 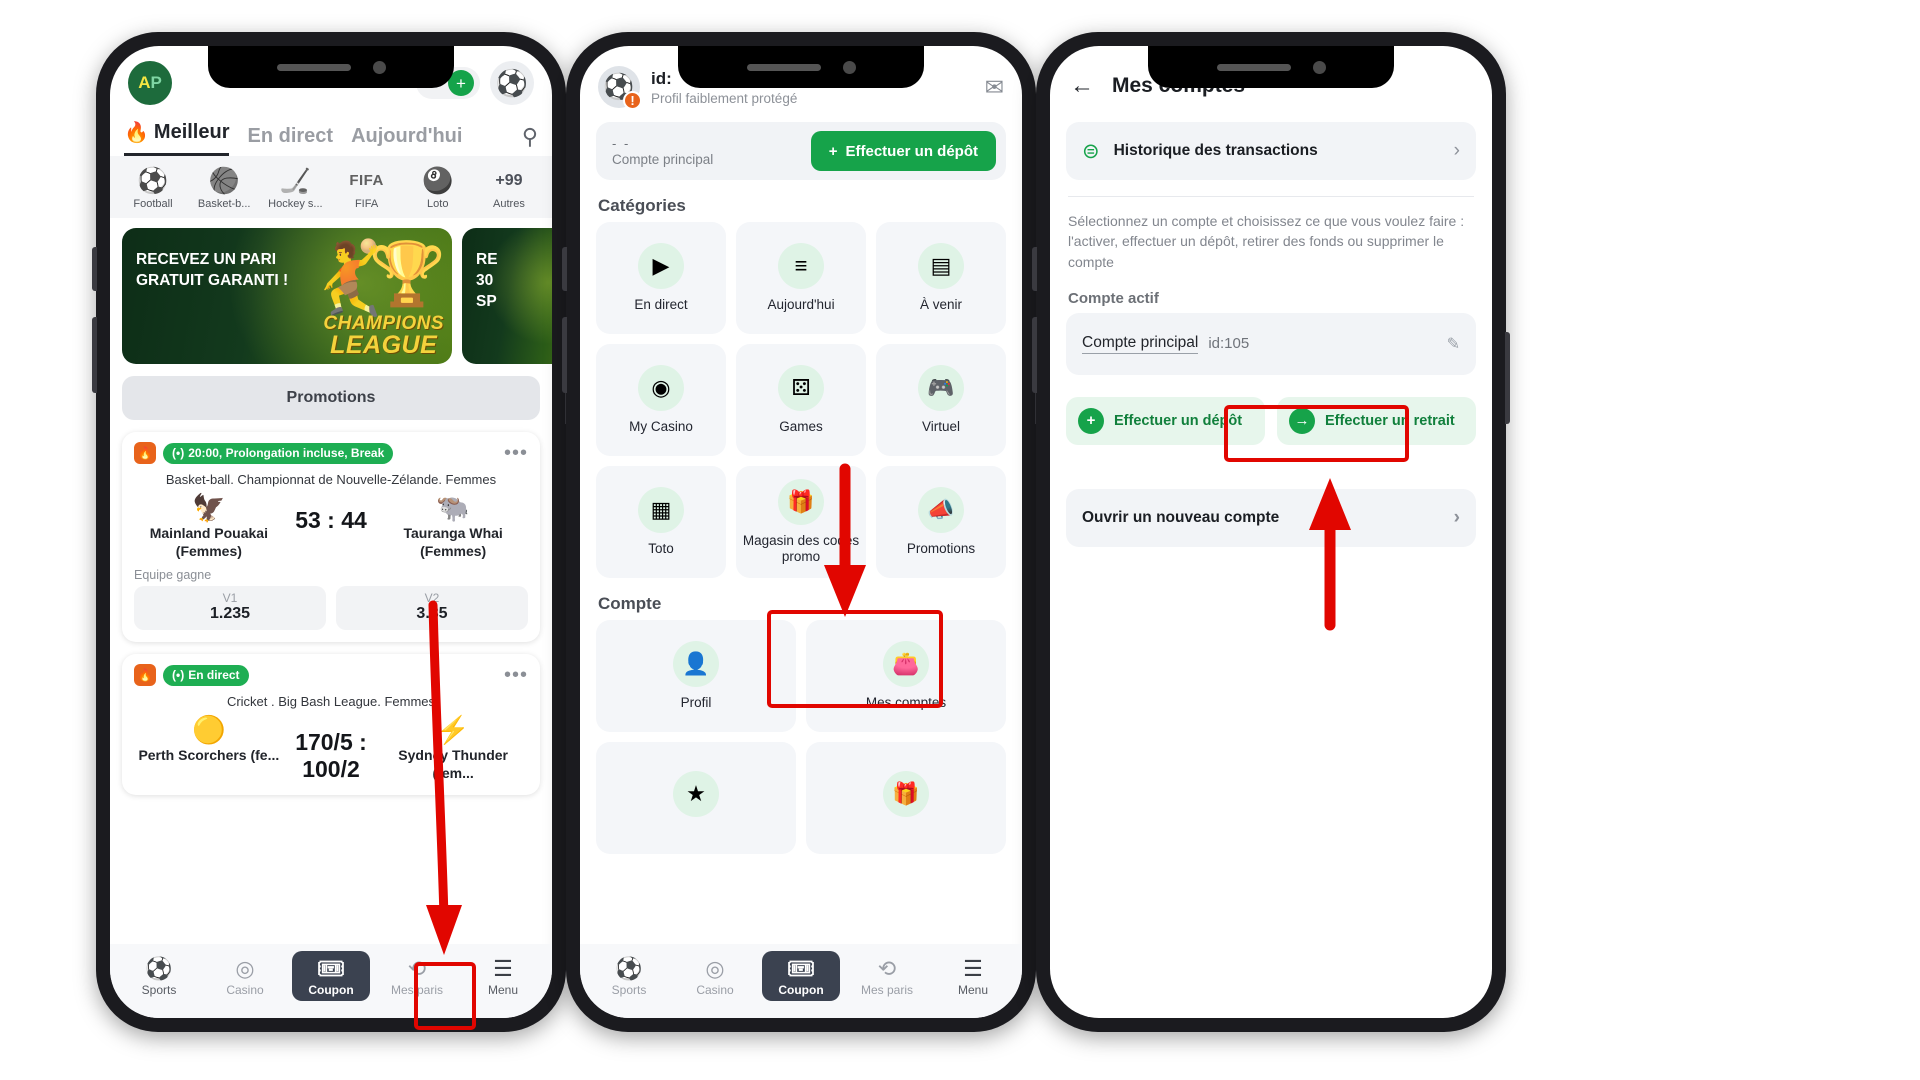 I want to click on star-icon: ★, so click(x=696, y=794).